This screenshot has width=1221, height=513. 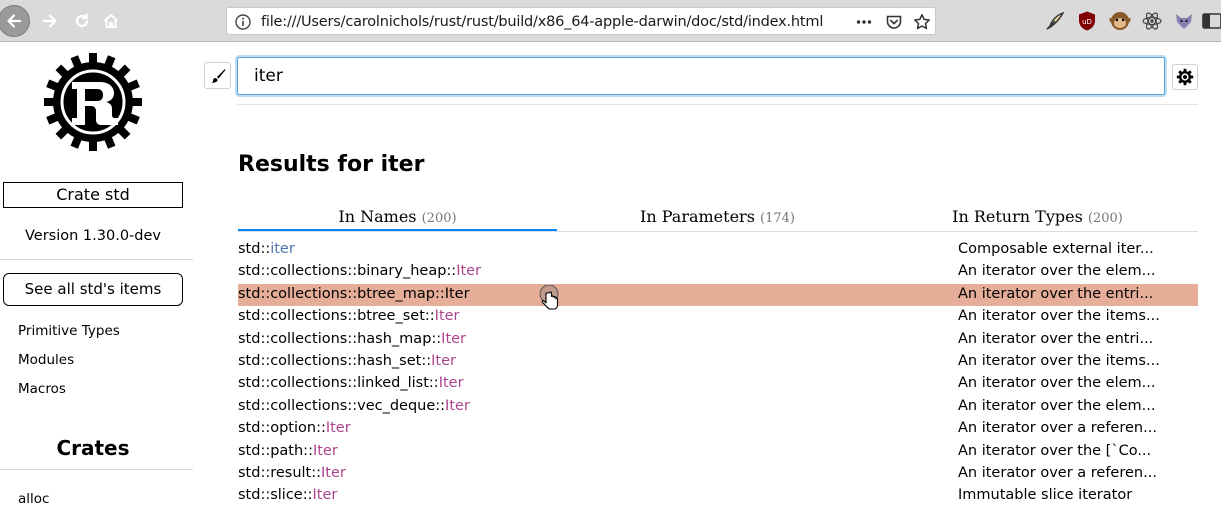 What do you see at coordinates (360, 271) in the screenshot?
I see `result-path: std::collections::binary_heap::Iter` at bounding box center [360, 271].